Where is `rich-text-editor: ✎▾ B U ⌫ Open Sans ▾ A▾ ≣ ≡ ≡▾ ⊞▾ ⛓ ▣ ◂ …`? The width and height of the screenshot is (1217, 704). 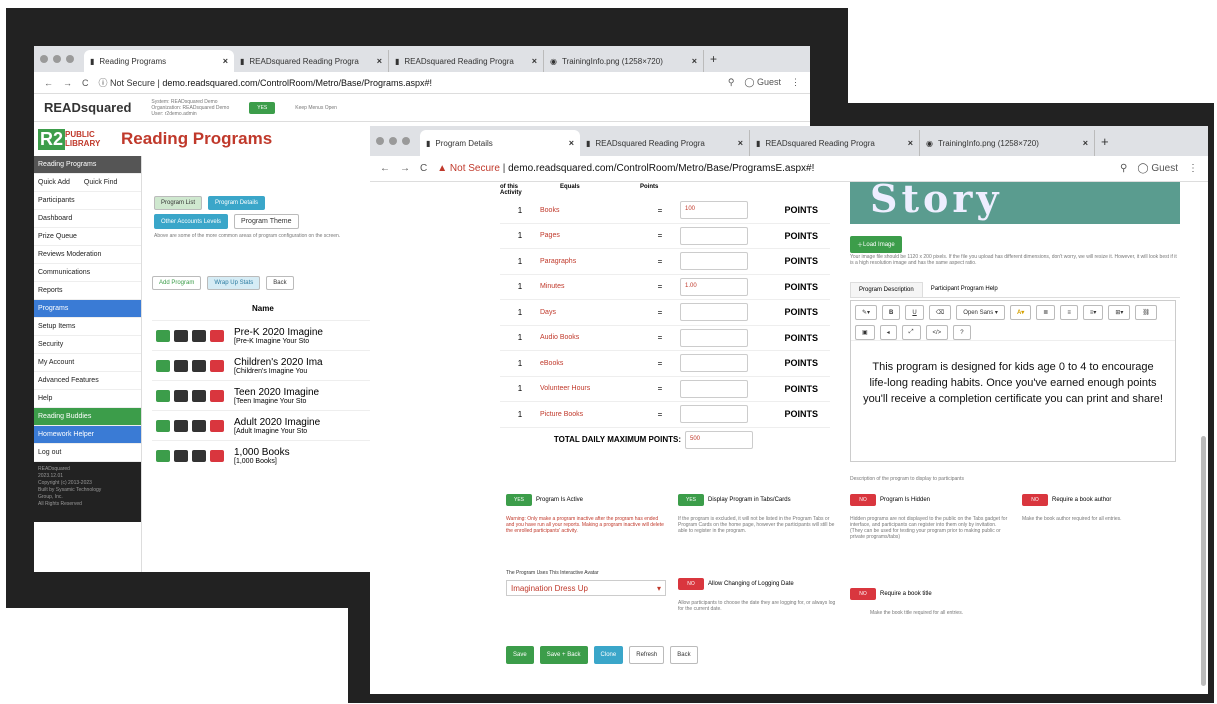
rich-text-editor: ✎▾ B U ⌫ Open Sans ▾ A▾ ≣ ≡ ≡▾ ⊞▾ ⛓ ▣ ◂ … is located at coordinates (1013, 381).